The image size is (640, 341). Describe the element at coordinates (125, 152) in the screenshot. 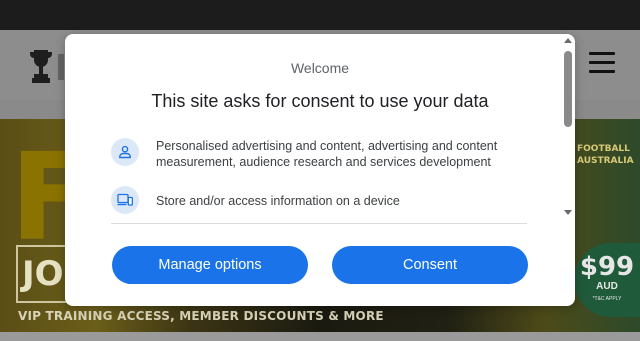

I see `person-icon` at that location.